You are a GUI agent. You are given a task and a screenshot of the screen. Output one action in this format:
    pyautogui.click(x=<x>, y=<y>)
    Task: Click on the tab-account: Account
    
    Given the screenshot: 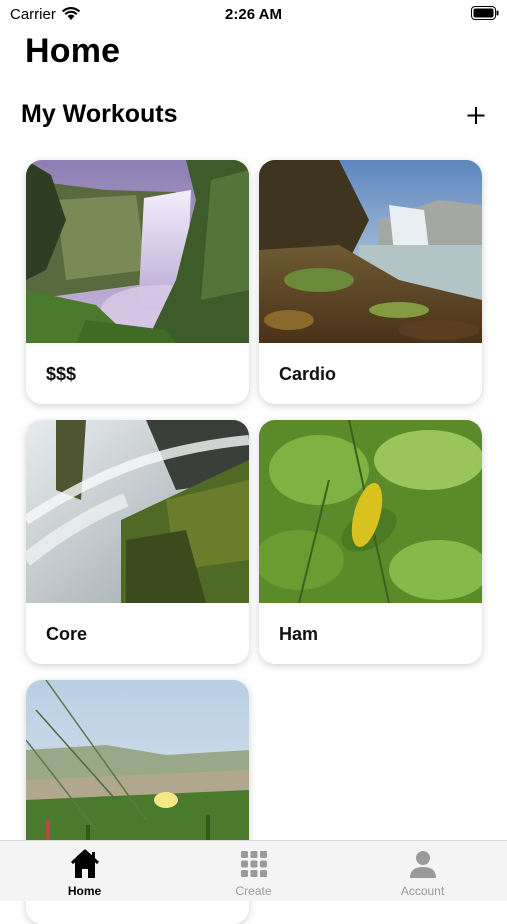 What is the action you would take?
    pyautogui.click(x=422, y=871)
    